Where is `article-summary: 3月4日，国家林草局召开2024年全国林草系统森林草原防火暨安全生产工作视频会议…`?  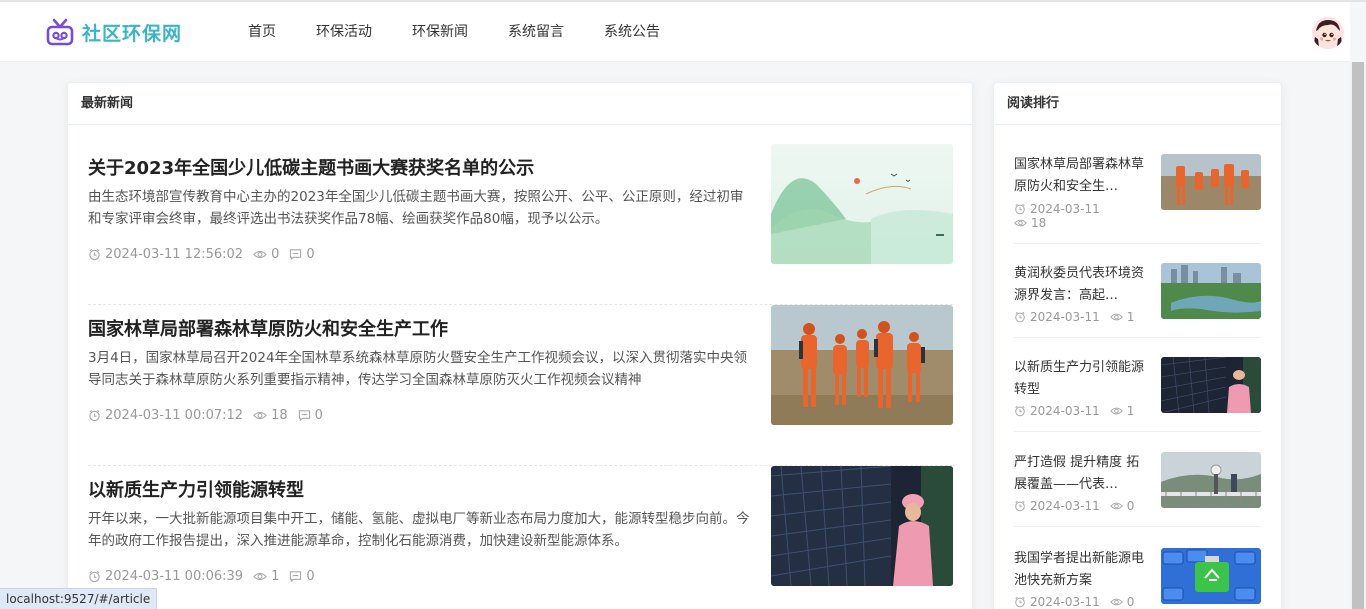 article-summary: 3月4日，国家林草局召开2024年全国林草系统森林草原防火暨安全生产工作视频会议… is located at coordinates (418, 369).